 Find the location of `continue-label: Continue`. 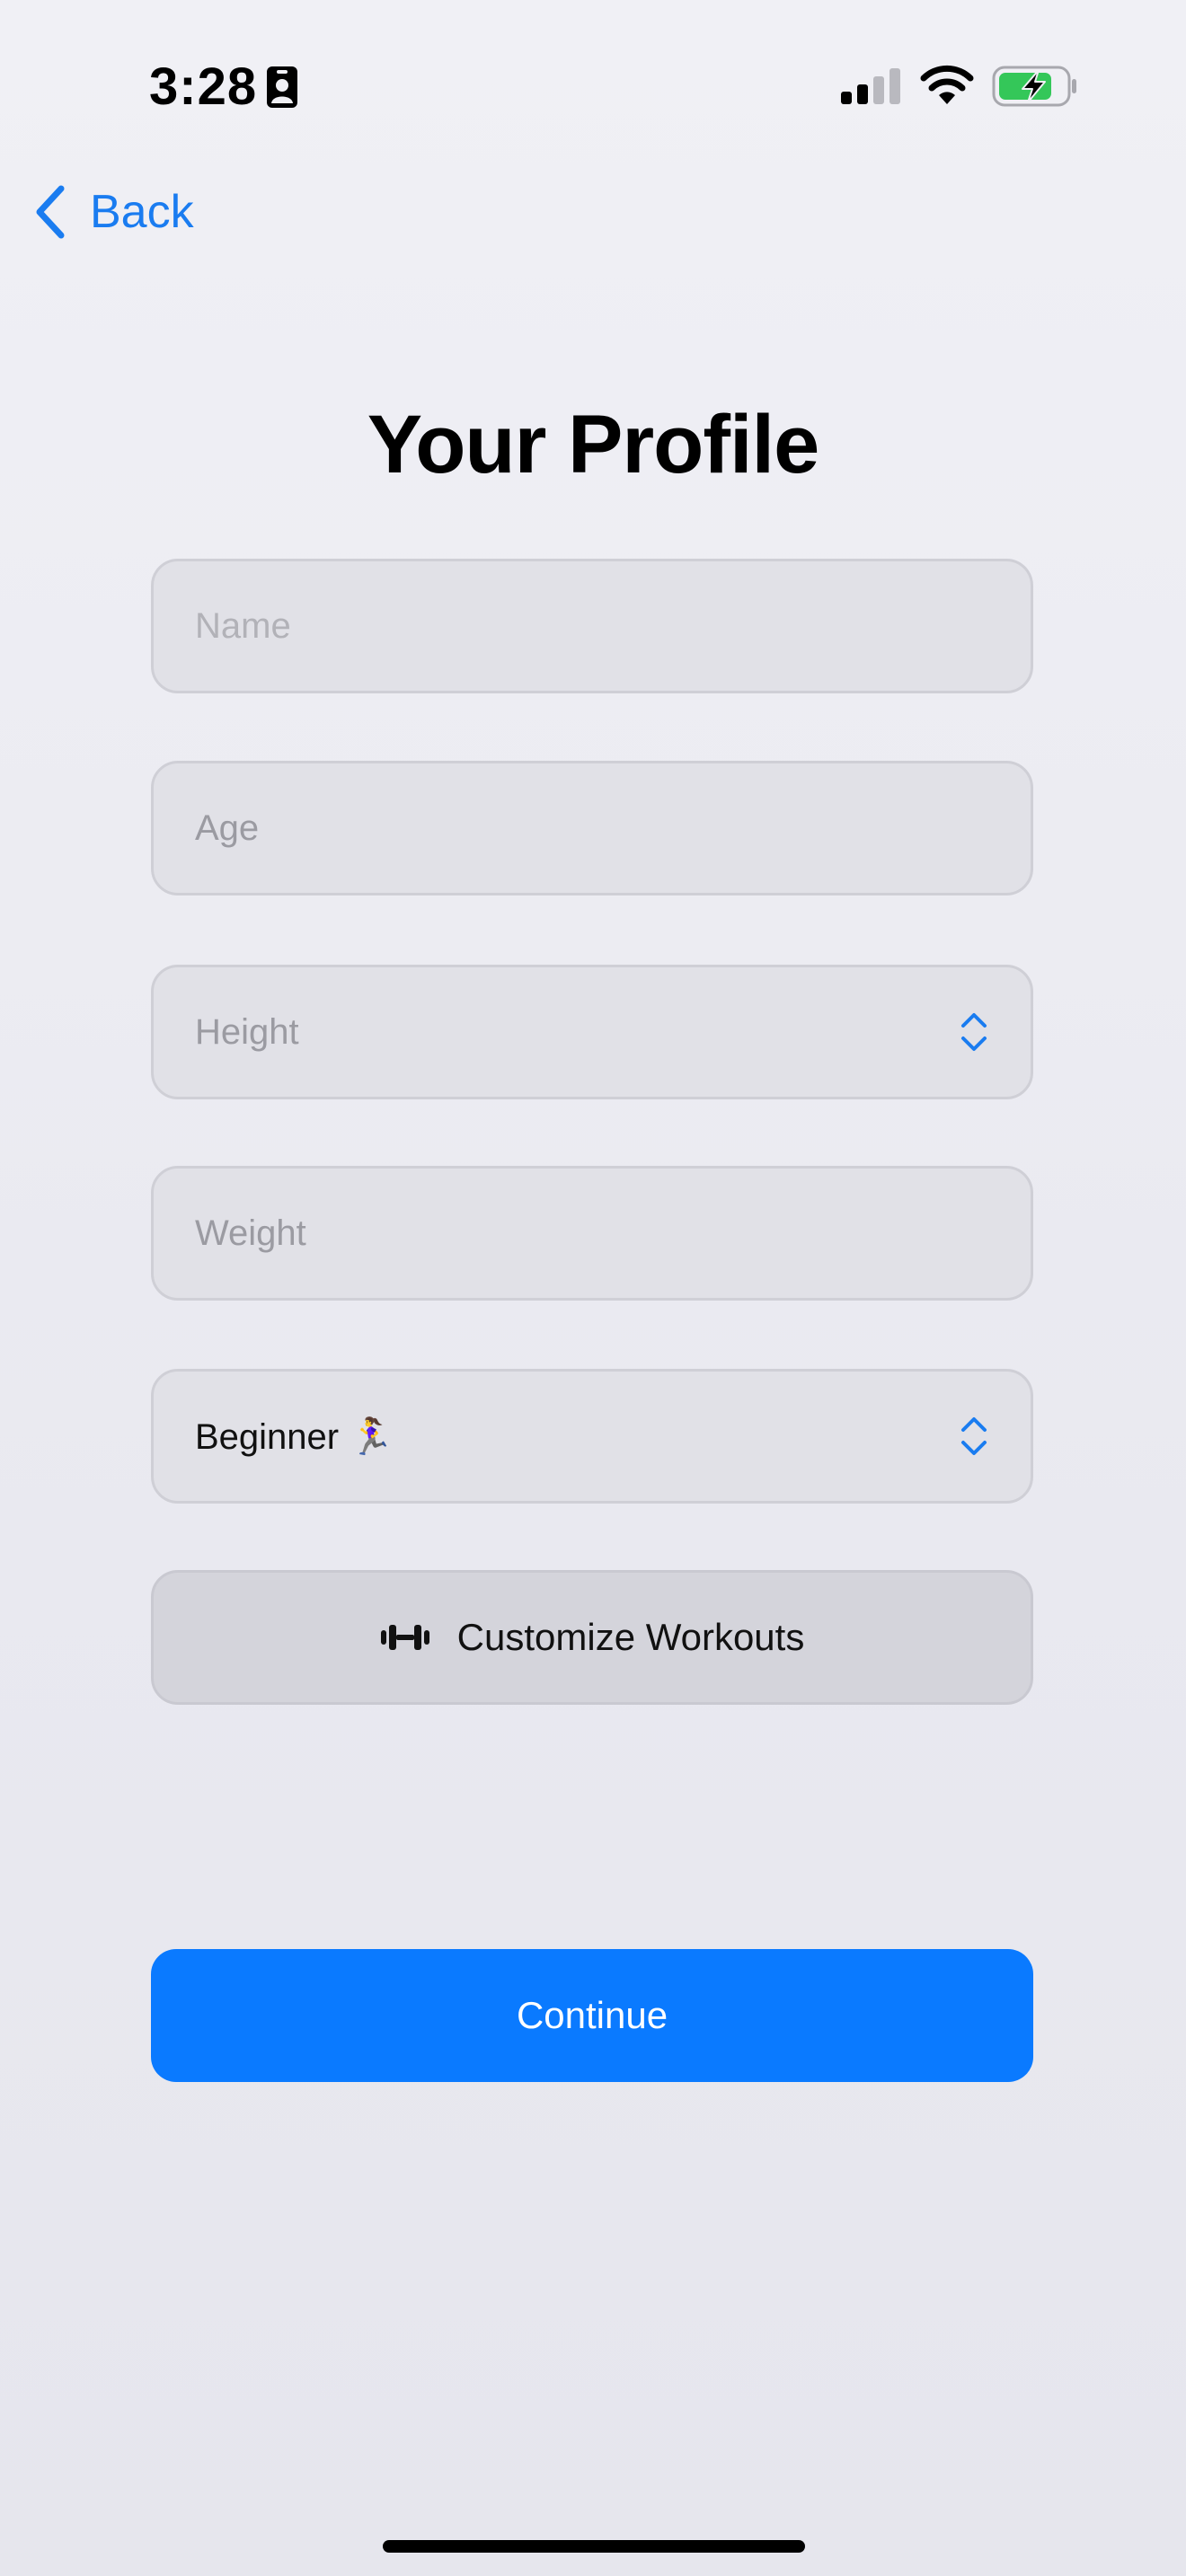

continue-label: Continue is located at coordinates (592, 2015).